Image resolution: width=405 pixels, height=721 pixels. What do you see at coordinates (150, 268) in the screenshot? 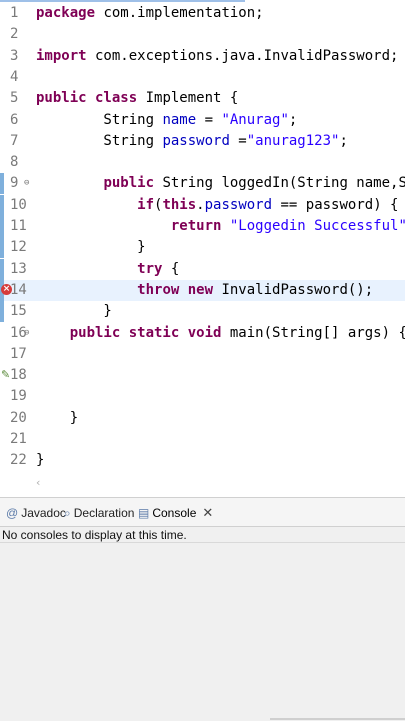
I see `code-token: try` at bounding box center [150, 268].